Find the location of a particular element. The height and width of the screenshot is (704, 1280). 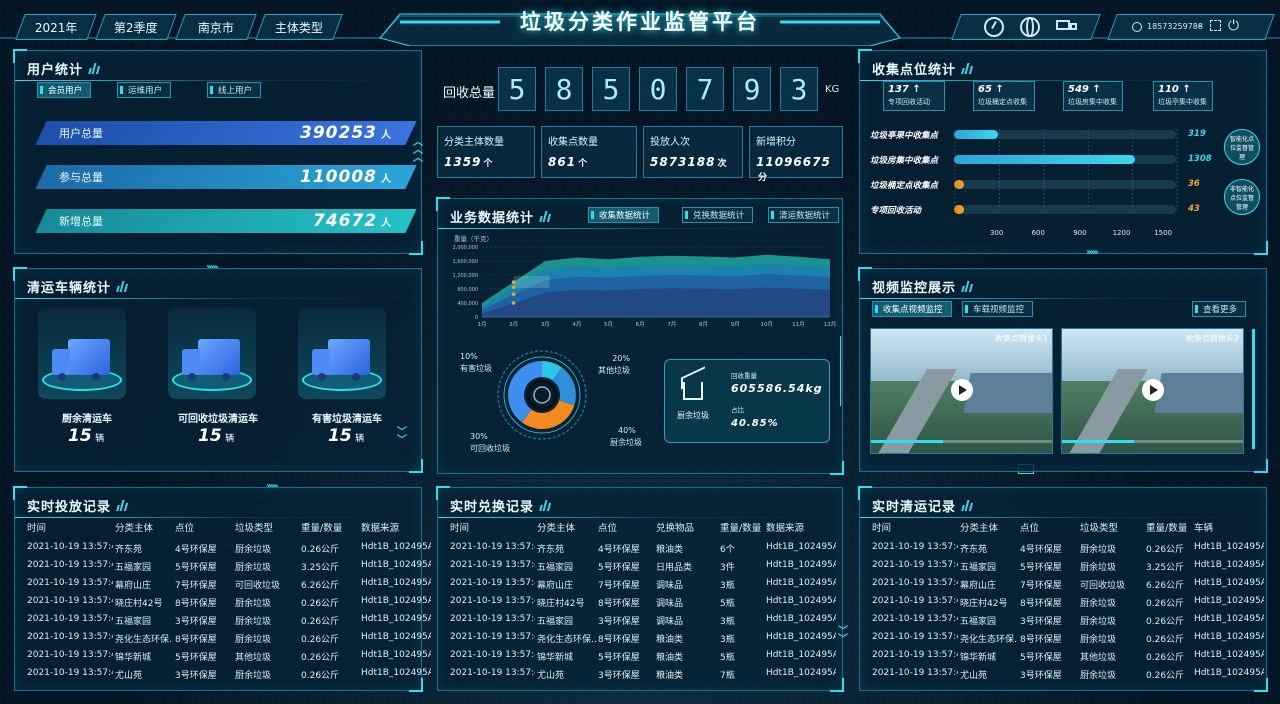

truck-body is located at coordinates (219, 357).